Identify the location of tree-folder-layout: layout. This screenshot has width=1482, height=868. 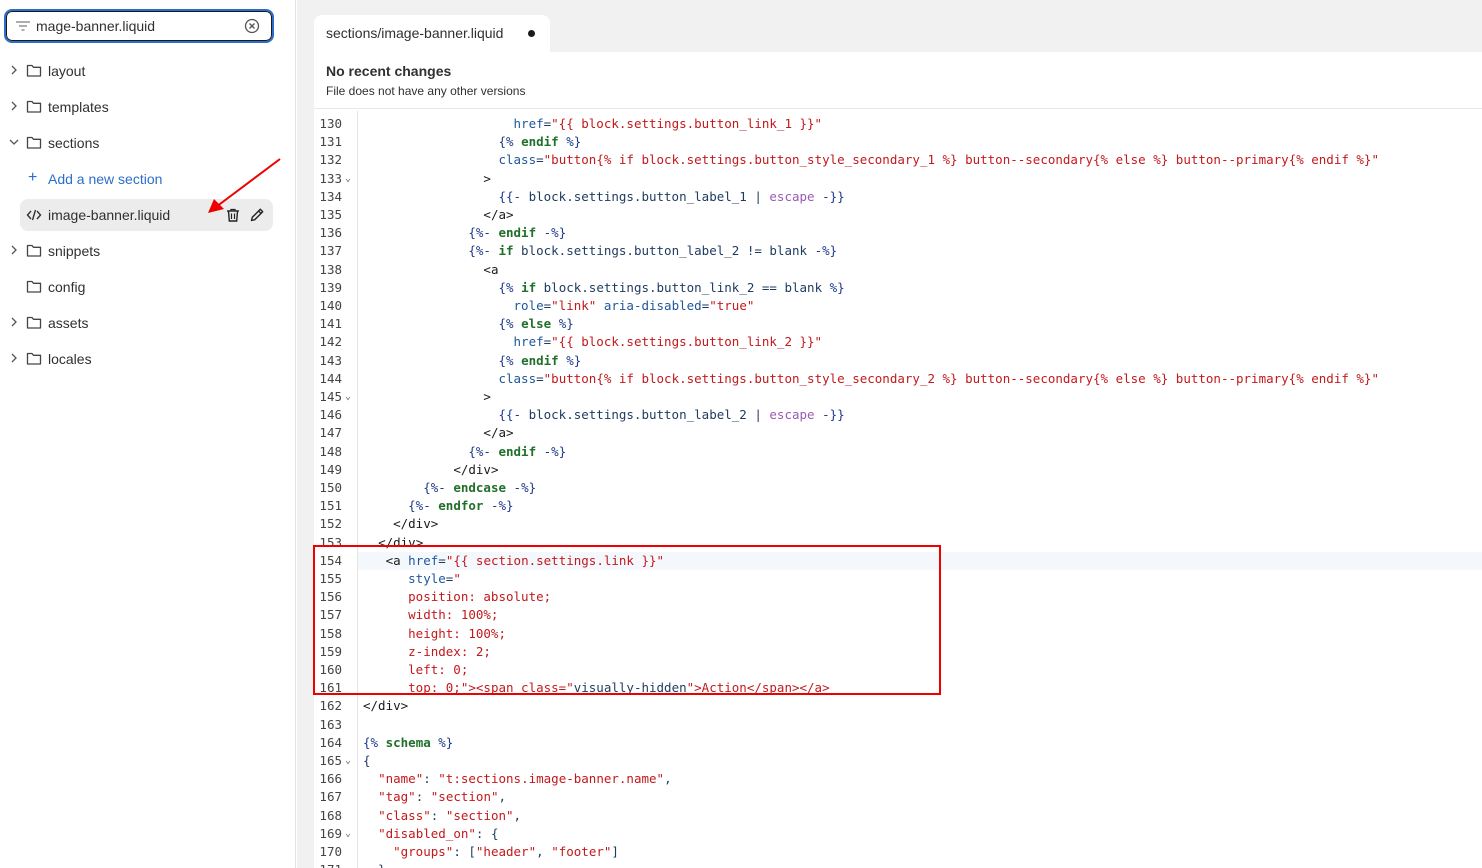
(148, 71).